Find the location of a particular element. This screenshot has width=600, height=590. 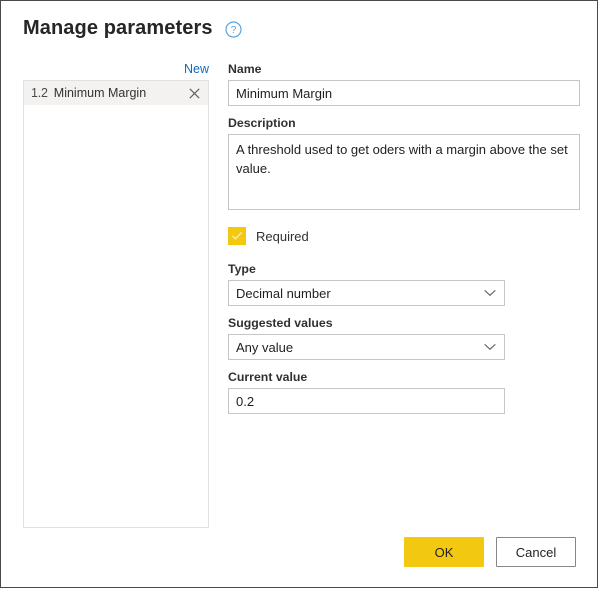

name-field-group: Name is located at coordinates (404, 83).